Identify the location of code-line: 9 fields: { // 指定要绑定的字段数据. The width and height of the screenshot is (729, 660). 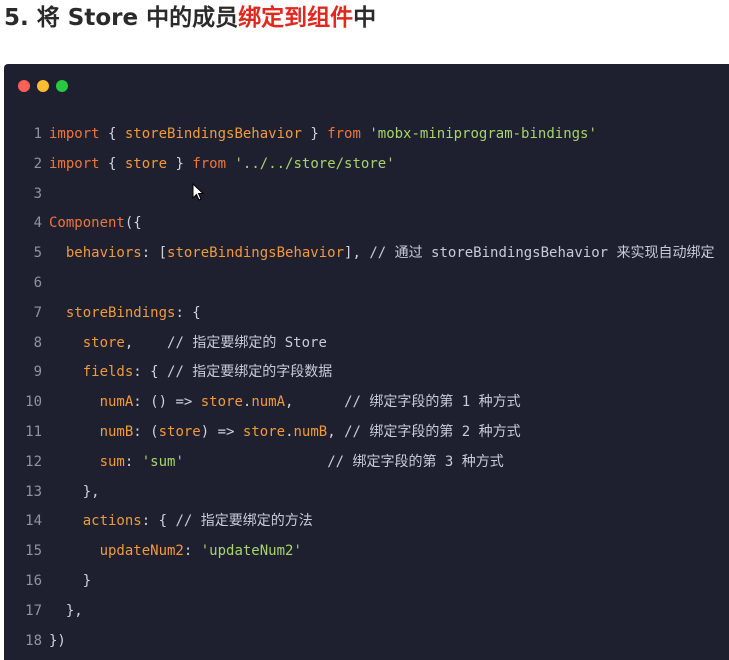
(359, 373).